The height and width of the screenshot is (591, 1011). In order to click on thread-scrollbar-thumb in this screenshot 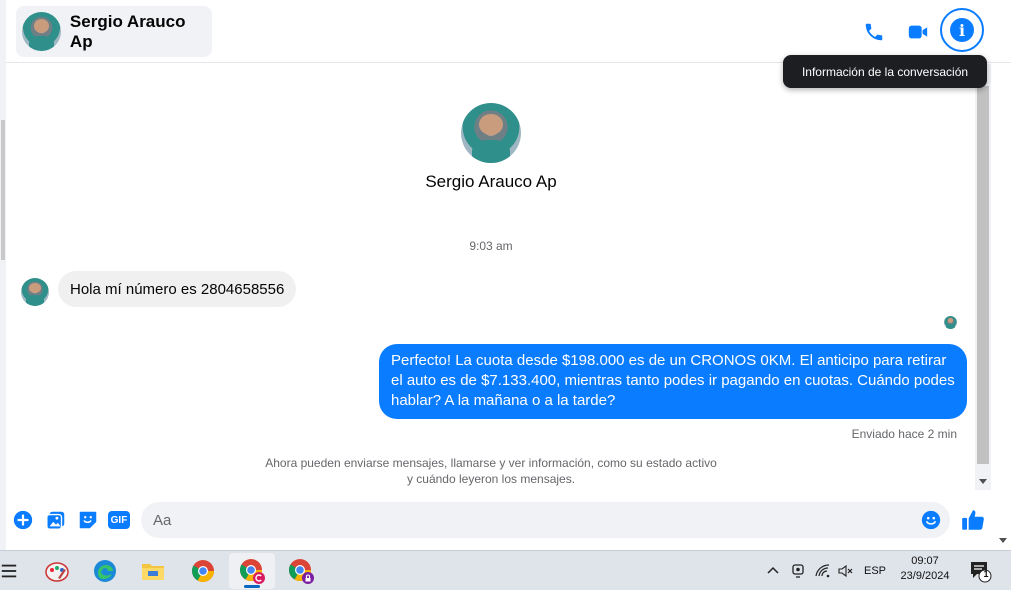, I will do `click(983, 275)`.